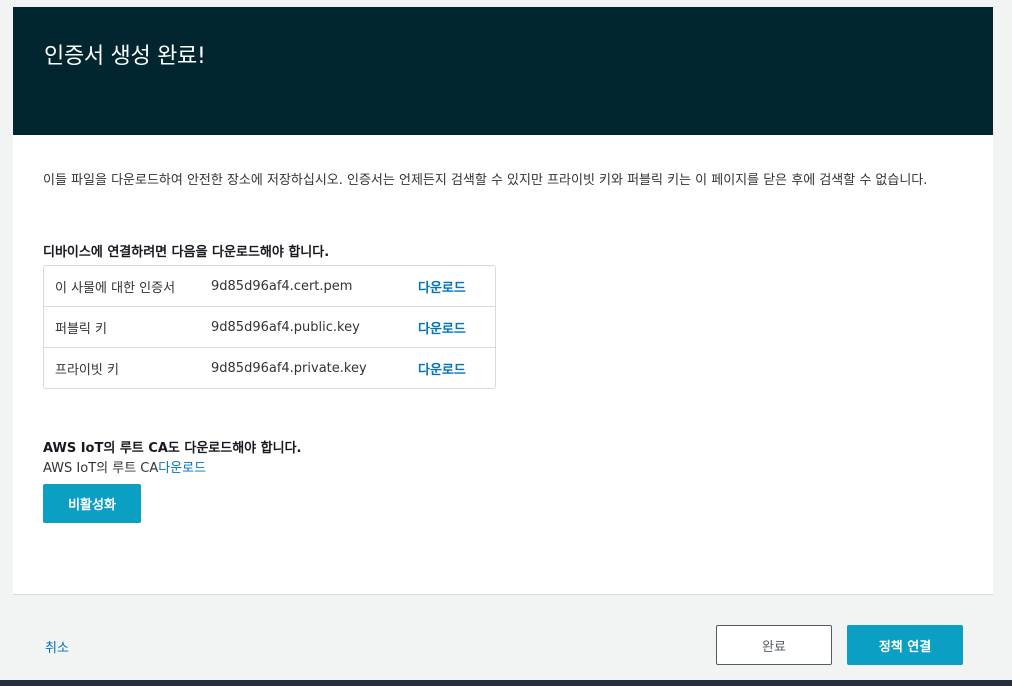 This screenshot has height=686, width=1012. I want to click on file-row-public-key: 퍼블릭 키 9d85d96af4.public.key 다운로드, so click(269, 326).